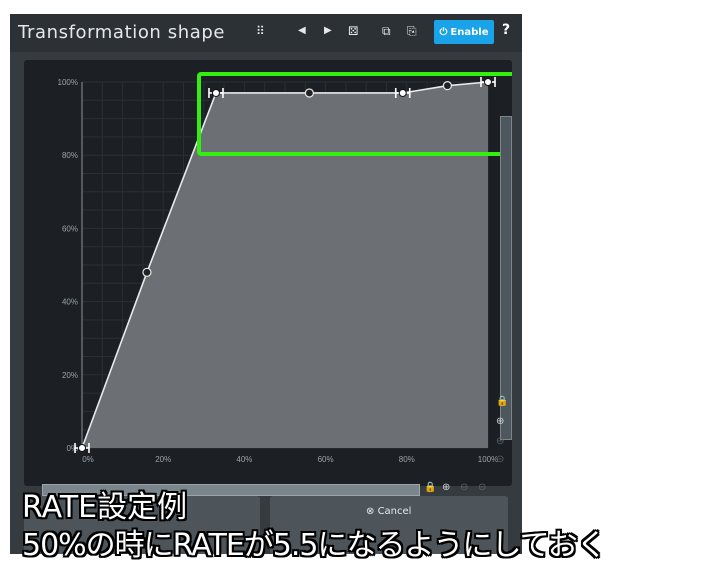 Image resolution: width=719 pixels, height=565 pixels. I want to click on x-tick-label: 40%, so click(244, 459).